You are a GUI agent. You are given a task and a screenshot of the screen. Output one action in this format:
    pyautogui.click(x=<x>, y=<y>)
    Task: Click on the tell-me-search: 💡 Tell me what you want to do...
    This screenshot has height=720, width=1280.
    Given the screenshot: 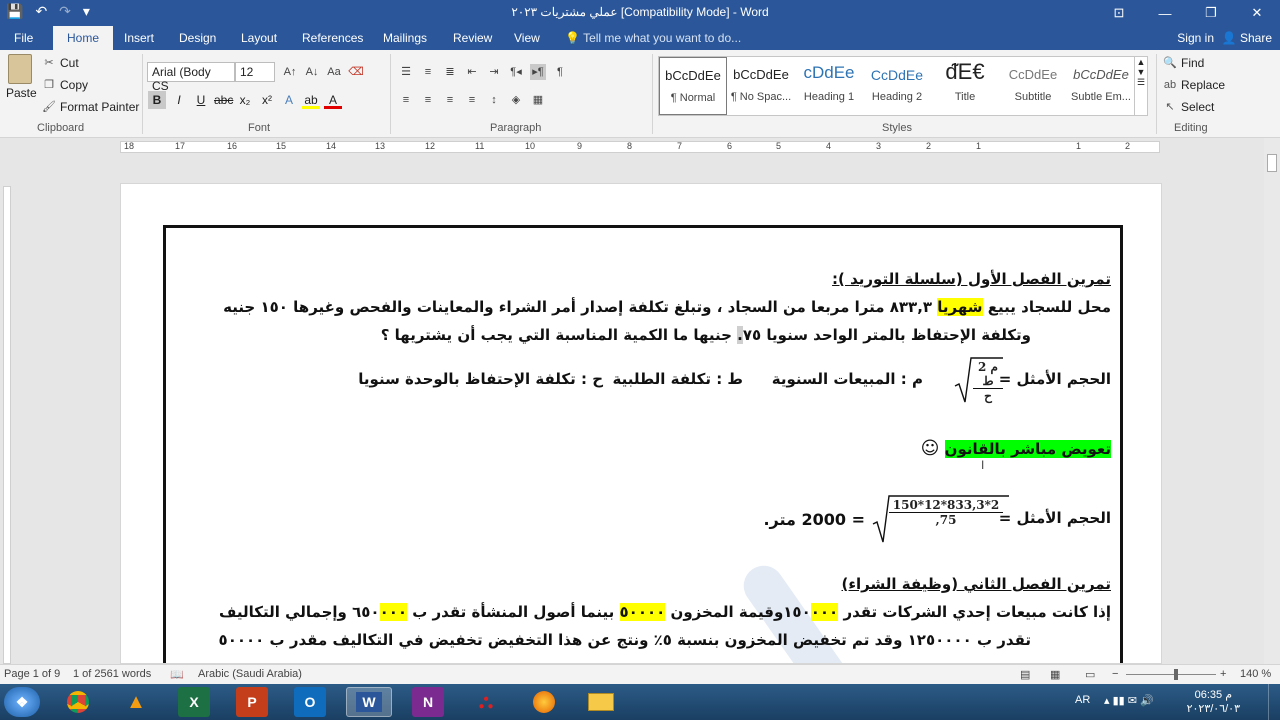 What is the action you would take?
    pyautogui.click(x=653, y=38)
    